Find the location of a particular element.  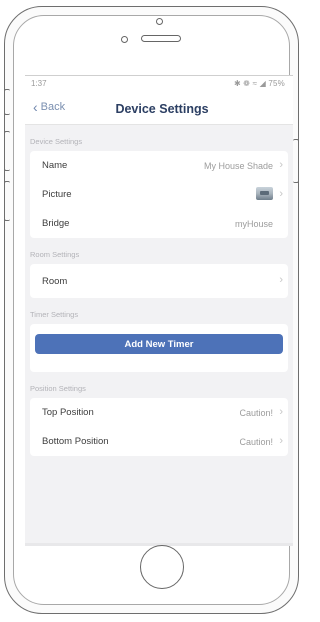

earpiece-speaker is located at coordinates (161, 38).